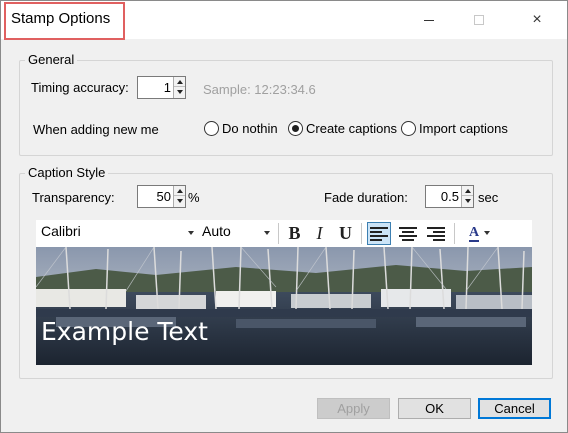 This screenshot has height=433, width=568. I want to click on cancel-button: Cancel, so click(514, 408).